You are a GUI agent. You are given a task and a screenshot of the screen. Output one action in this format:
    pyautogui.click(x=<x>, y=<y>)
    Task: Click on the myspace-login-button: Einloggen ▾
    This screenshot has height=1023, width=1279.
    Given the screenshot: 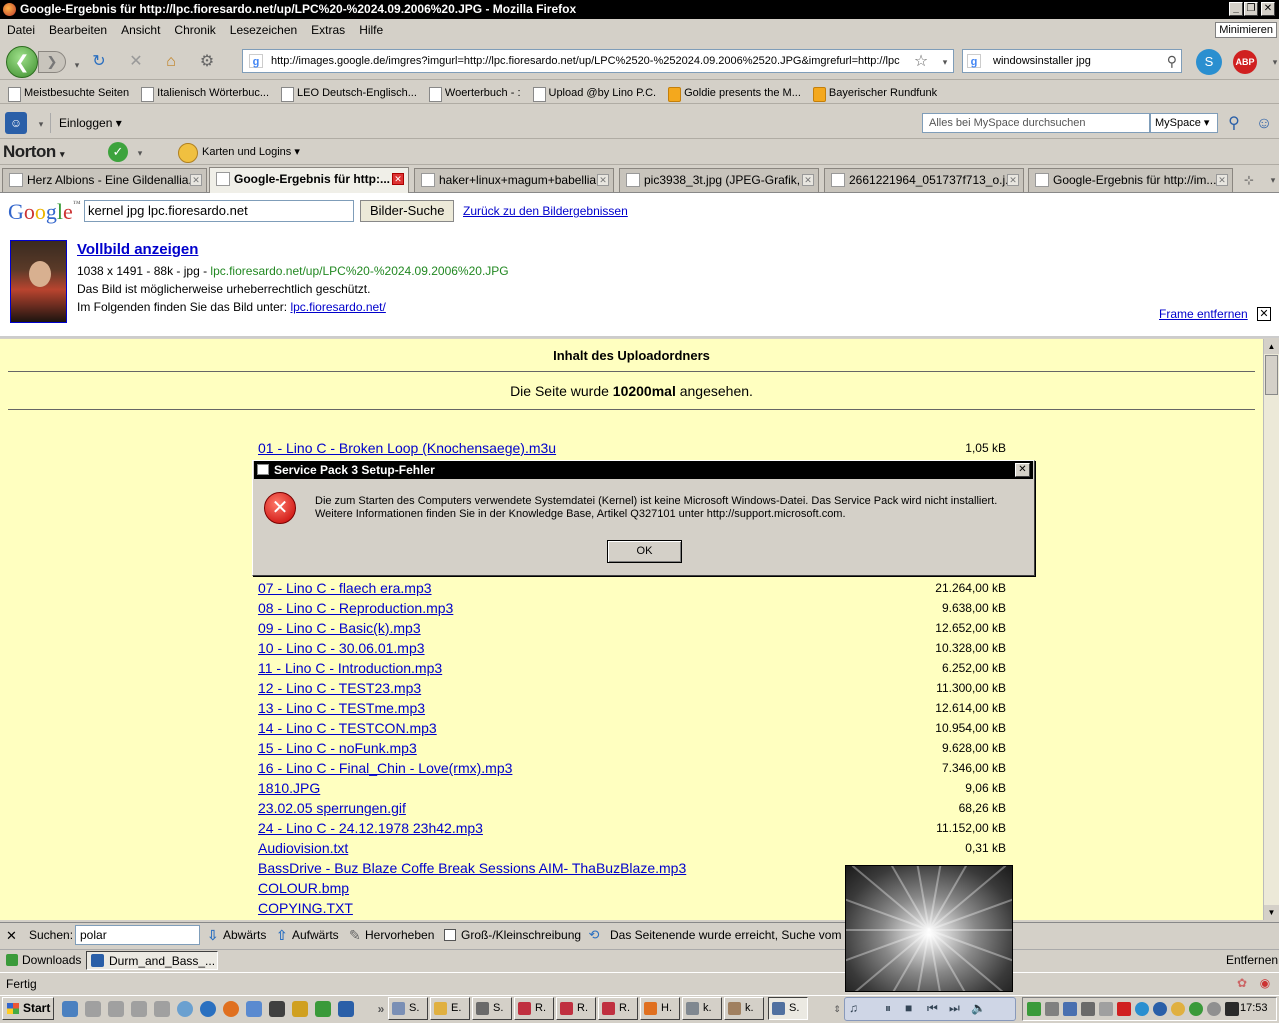 What is the action you would take?
    pyautogui.click(x=90, y=123)
    